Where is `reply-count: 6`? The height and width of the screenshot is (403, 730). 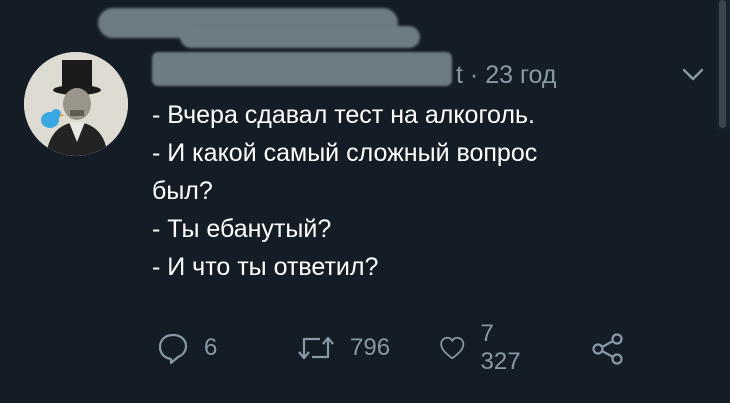 reply-count: 6 is located at coordinates (211, 347).